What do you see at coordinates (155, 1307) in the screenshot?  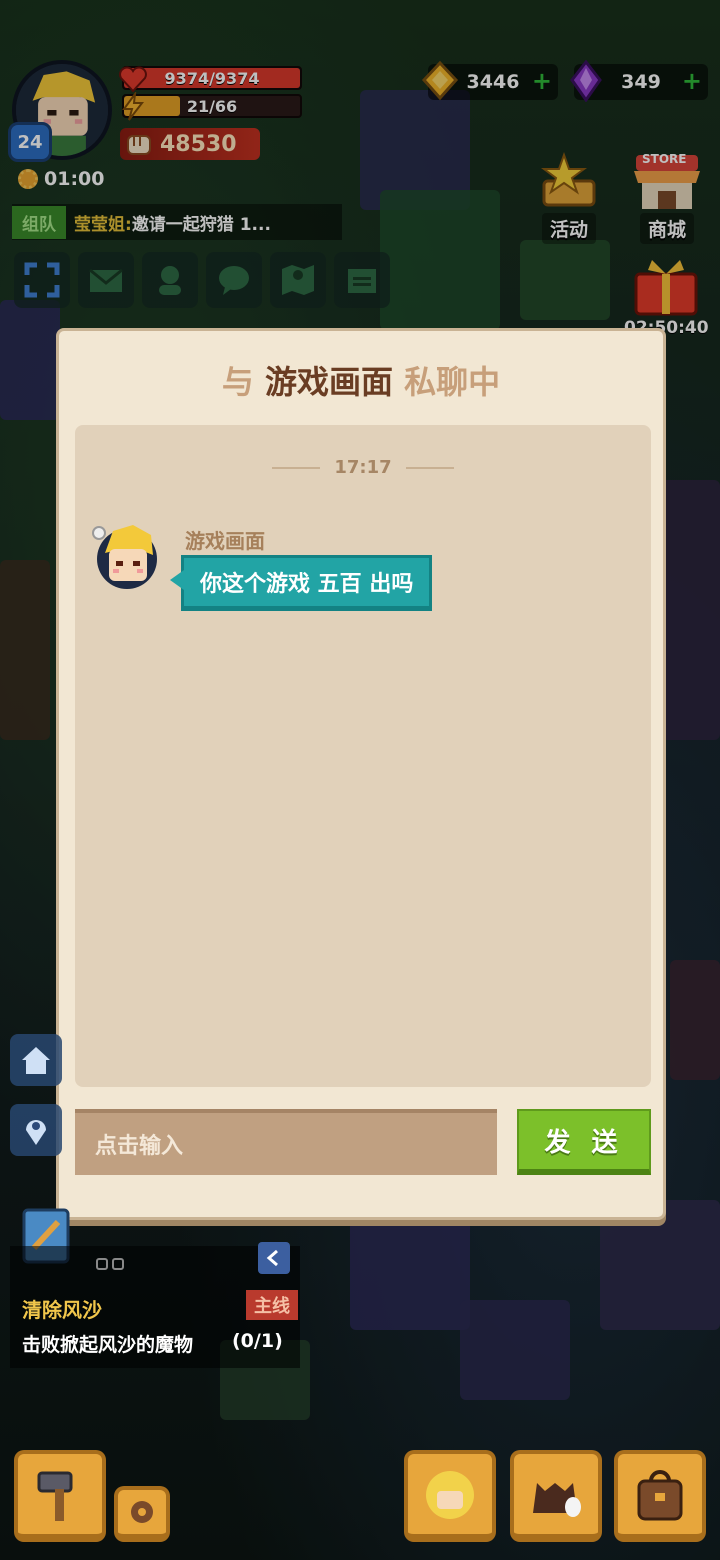 I see `quest-tracker: 清除风沙 主线 击败掀起风沙的魔物 (0/1)` at bounding box center [155, 1307].